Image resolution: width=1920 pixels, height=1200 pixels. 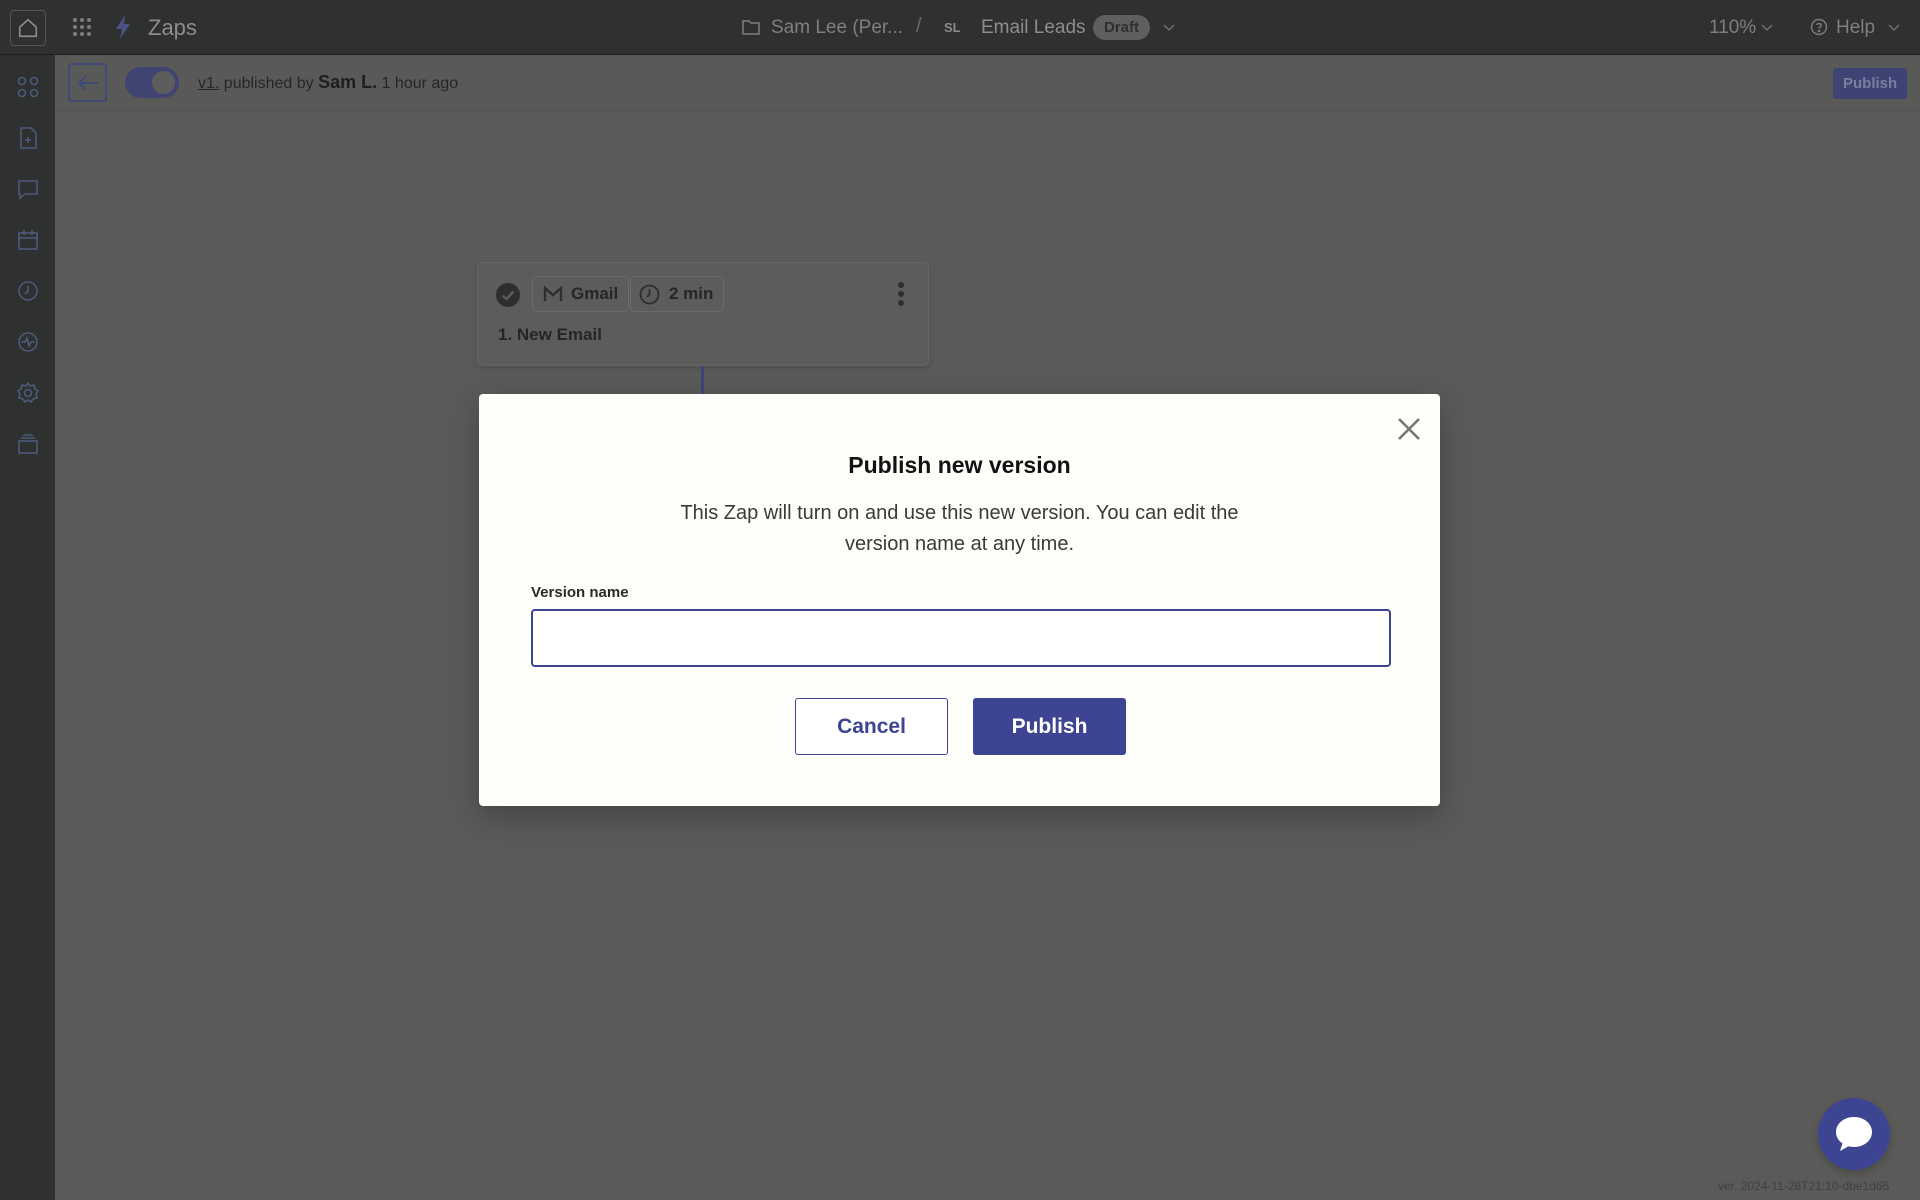 What do you see at coordinates (649, 294) in the screenshot?
I see `clock-icon` at bounding box center [649, 294].